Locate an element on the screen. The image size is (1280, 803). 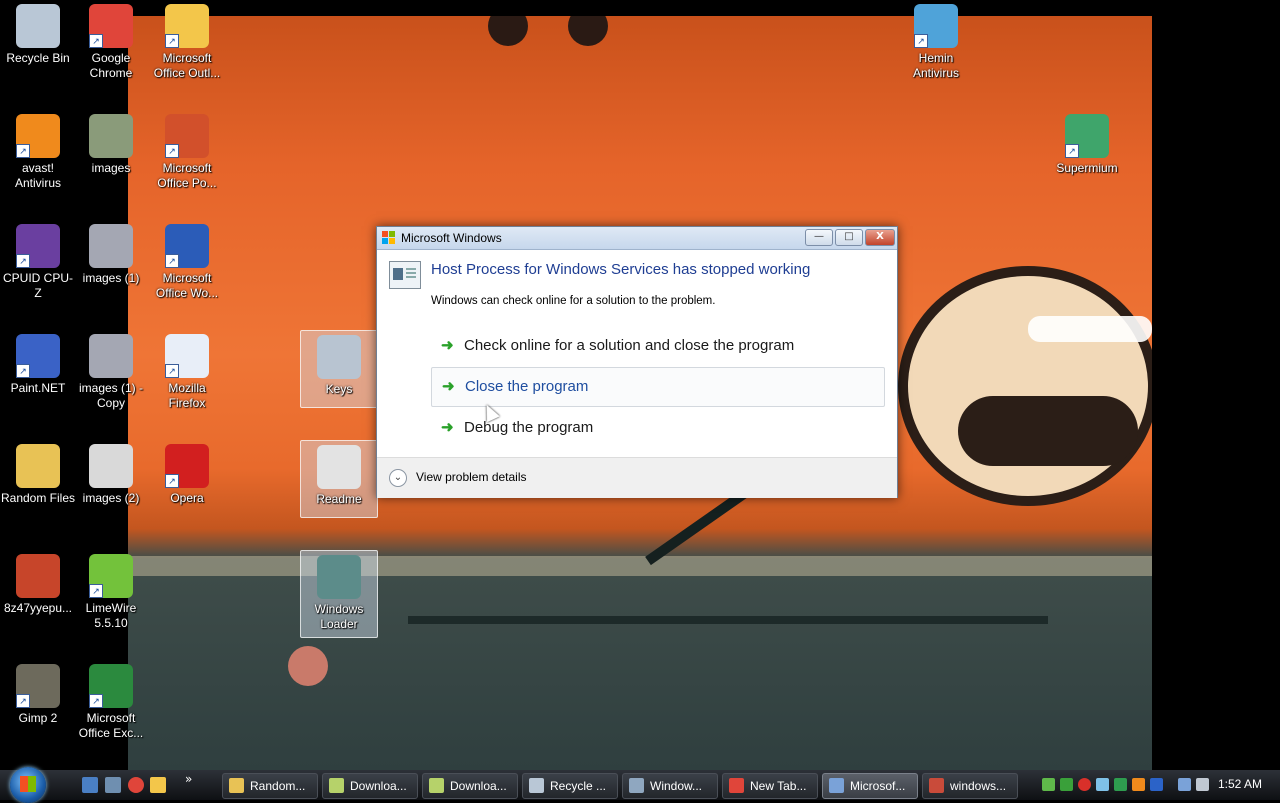
wallpaper-mustache is located at coordinates (1048, 431).